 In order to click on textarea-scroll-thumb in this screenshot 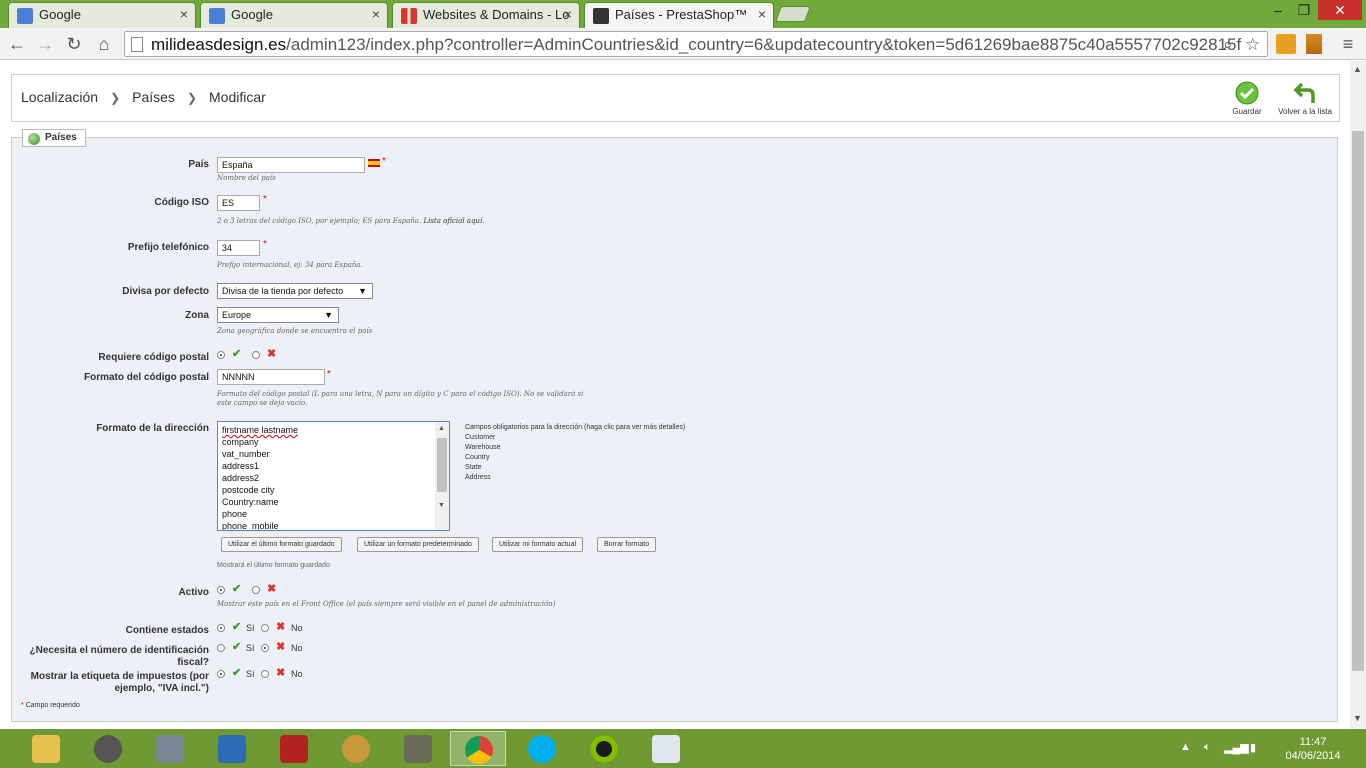, I will do `click(442, 465)`.